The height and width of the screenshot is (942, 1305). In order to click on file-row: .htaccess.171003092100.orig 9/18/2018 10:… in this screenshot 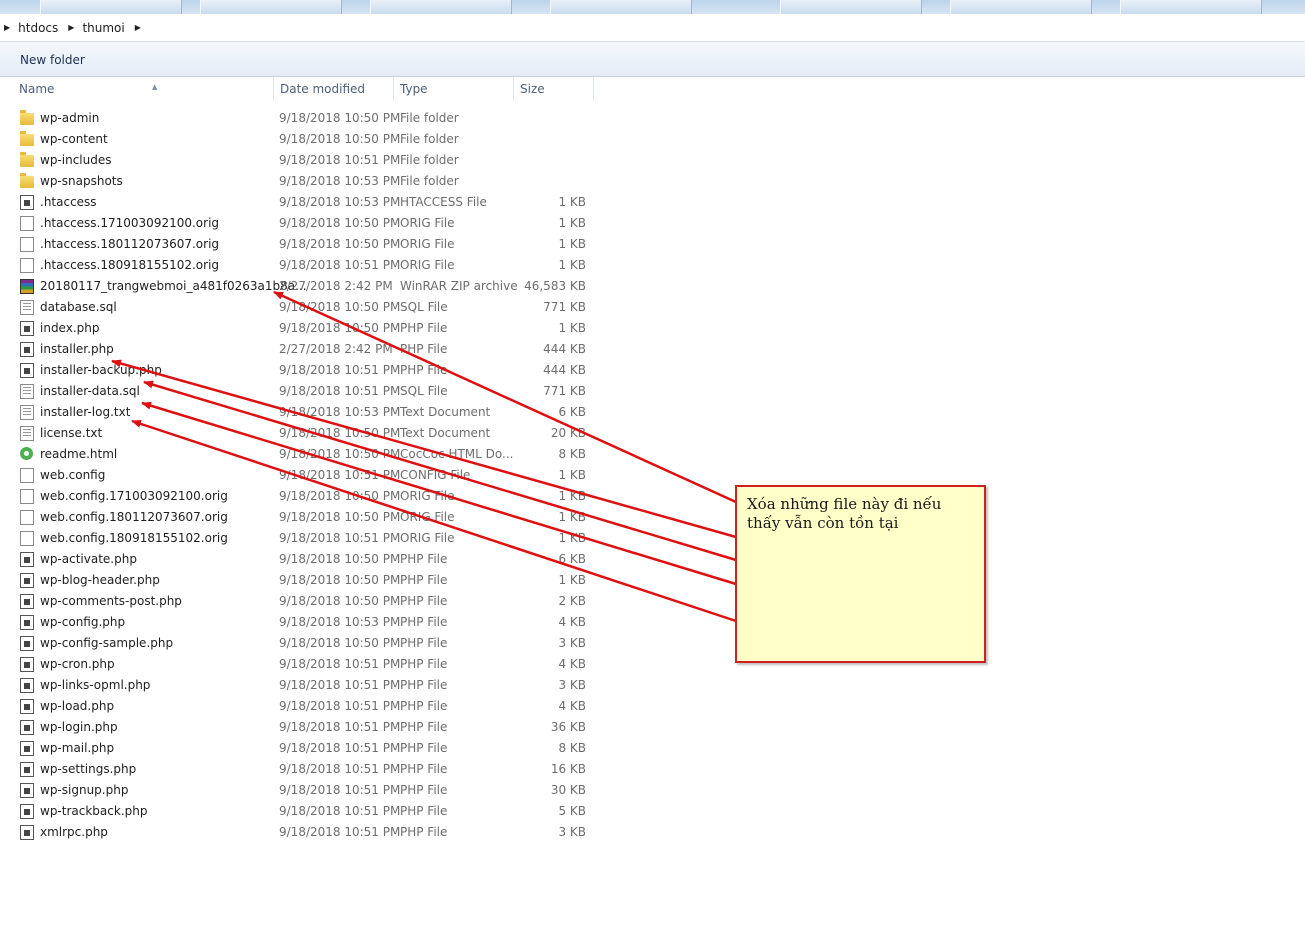, I will do `click(306, 223)`.